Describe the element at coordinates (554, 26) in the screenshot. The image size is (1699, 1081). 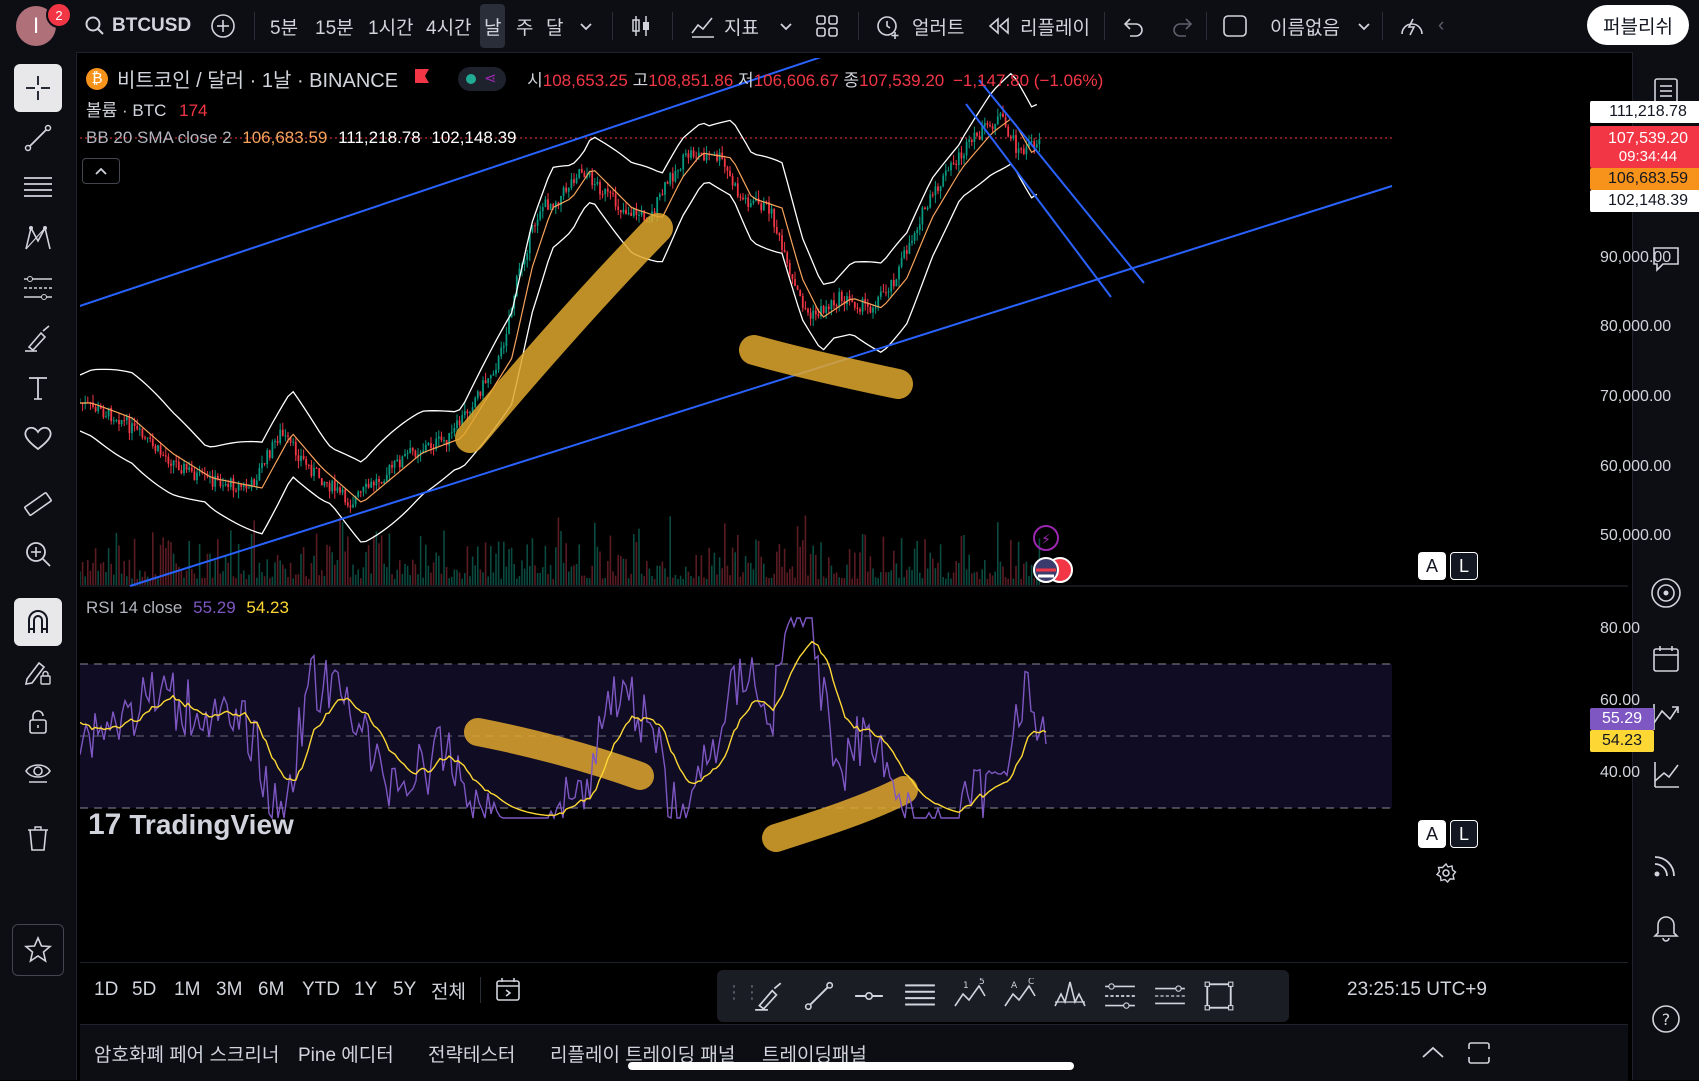
I see `interval-1mo: 달` at that location.